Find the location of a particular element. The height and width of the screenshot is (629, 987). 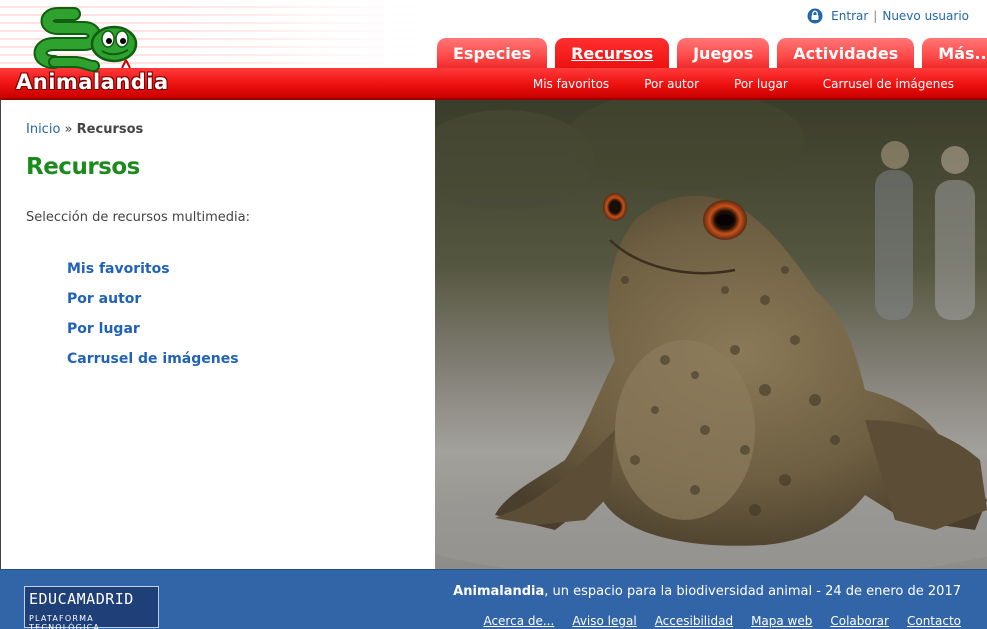

site-logo-text: Animalandia is located at coordinates (92, 82).